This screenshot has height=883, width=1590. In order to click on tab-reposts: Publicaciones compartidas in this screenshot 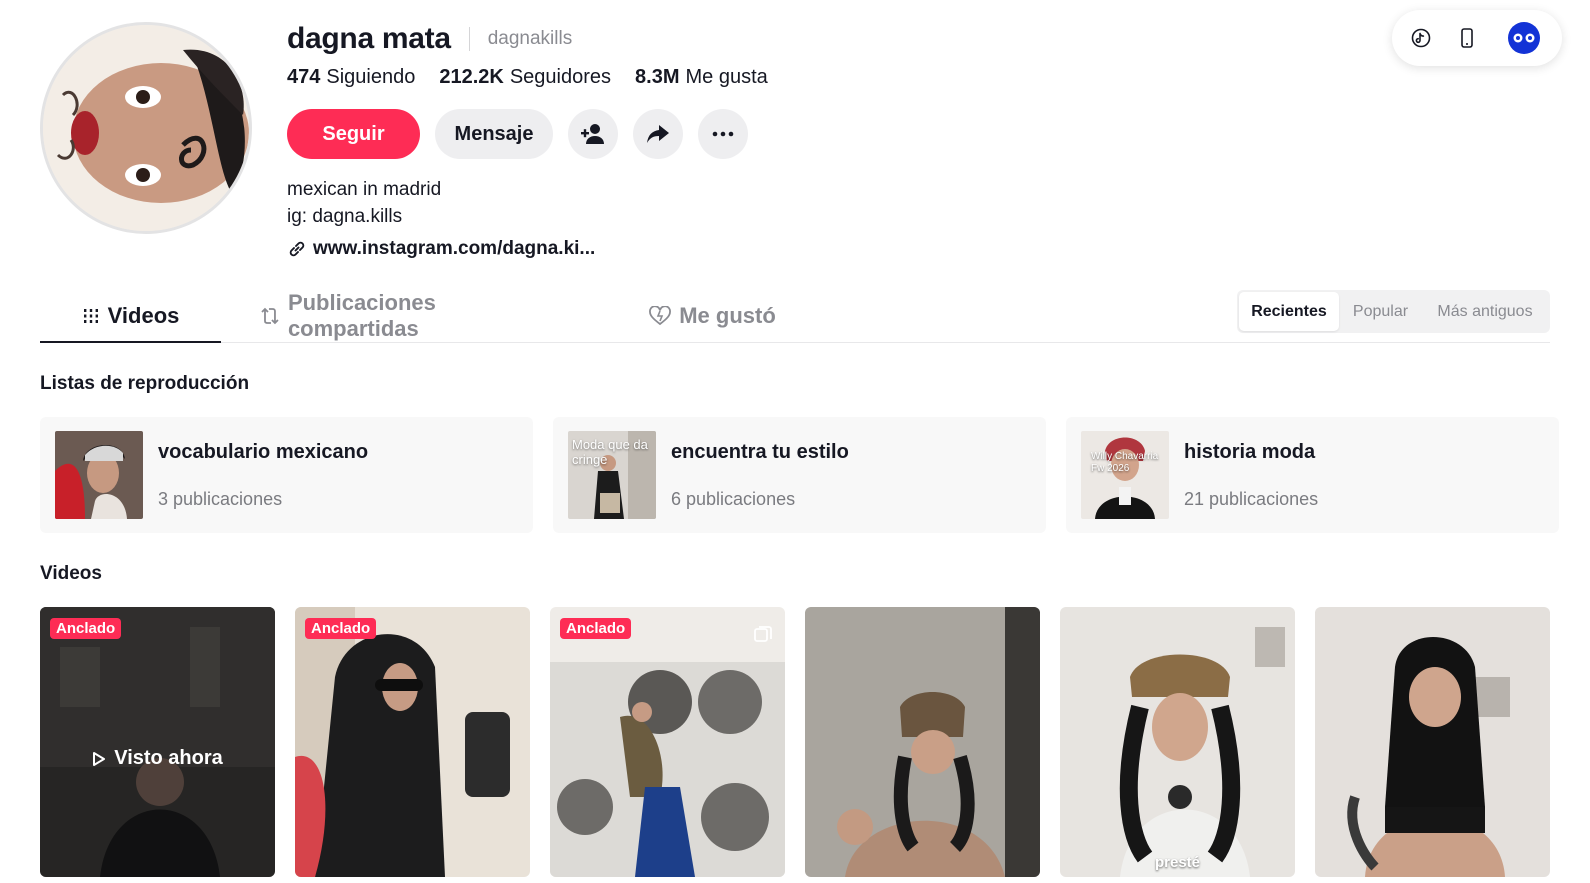, I will do `click(416, 316)`.